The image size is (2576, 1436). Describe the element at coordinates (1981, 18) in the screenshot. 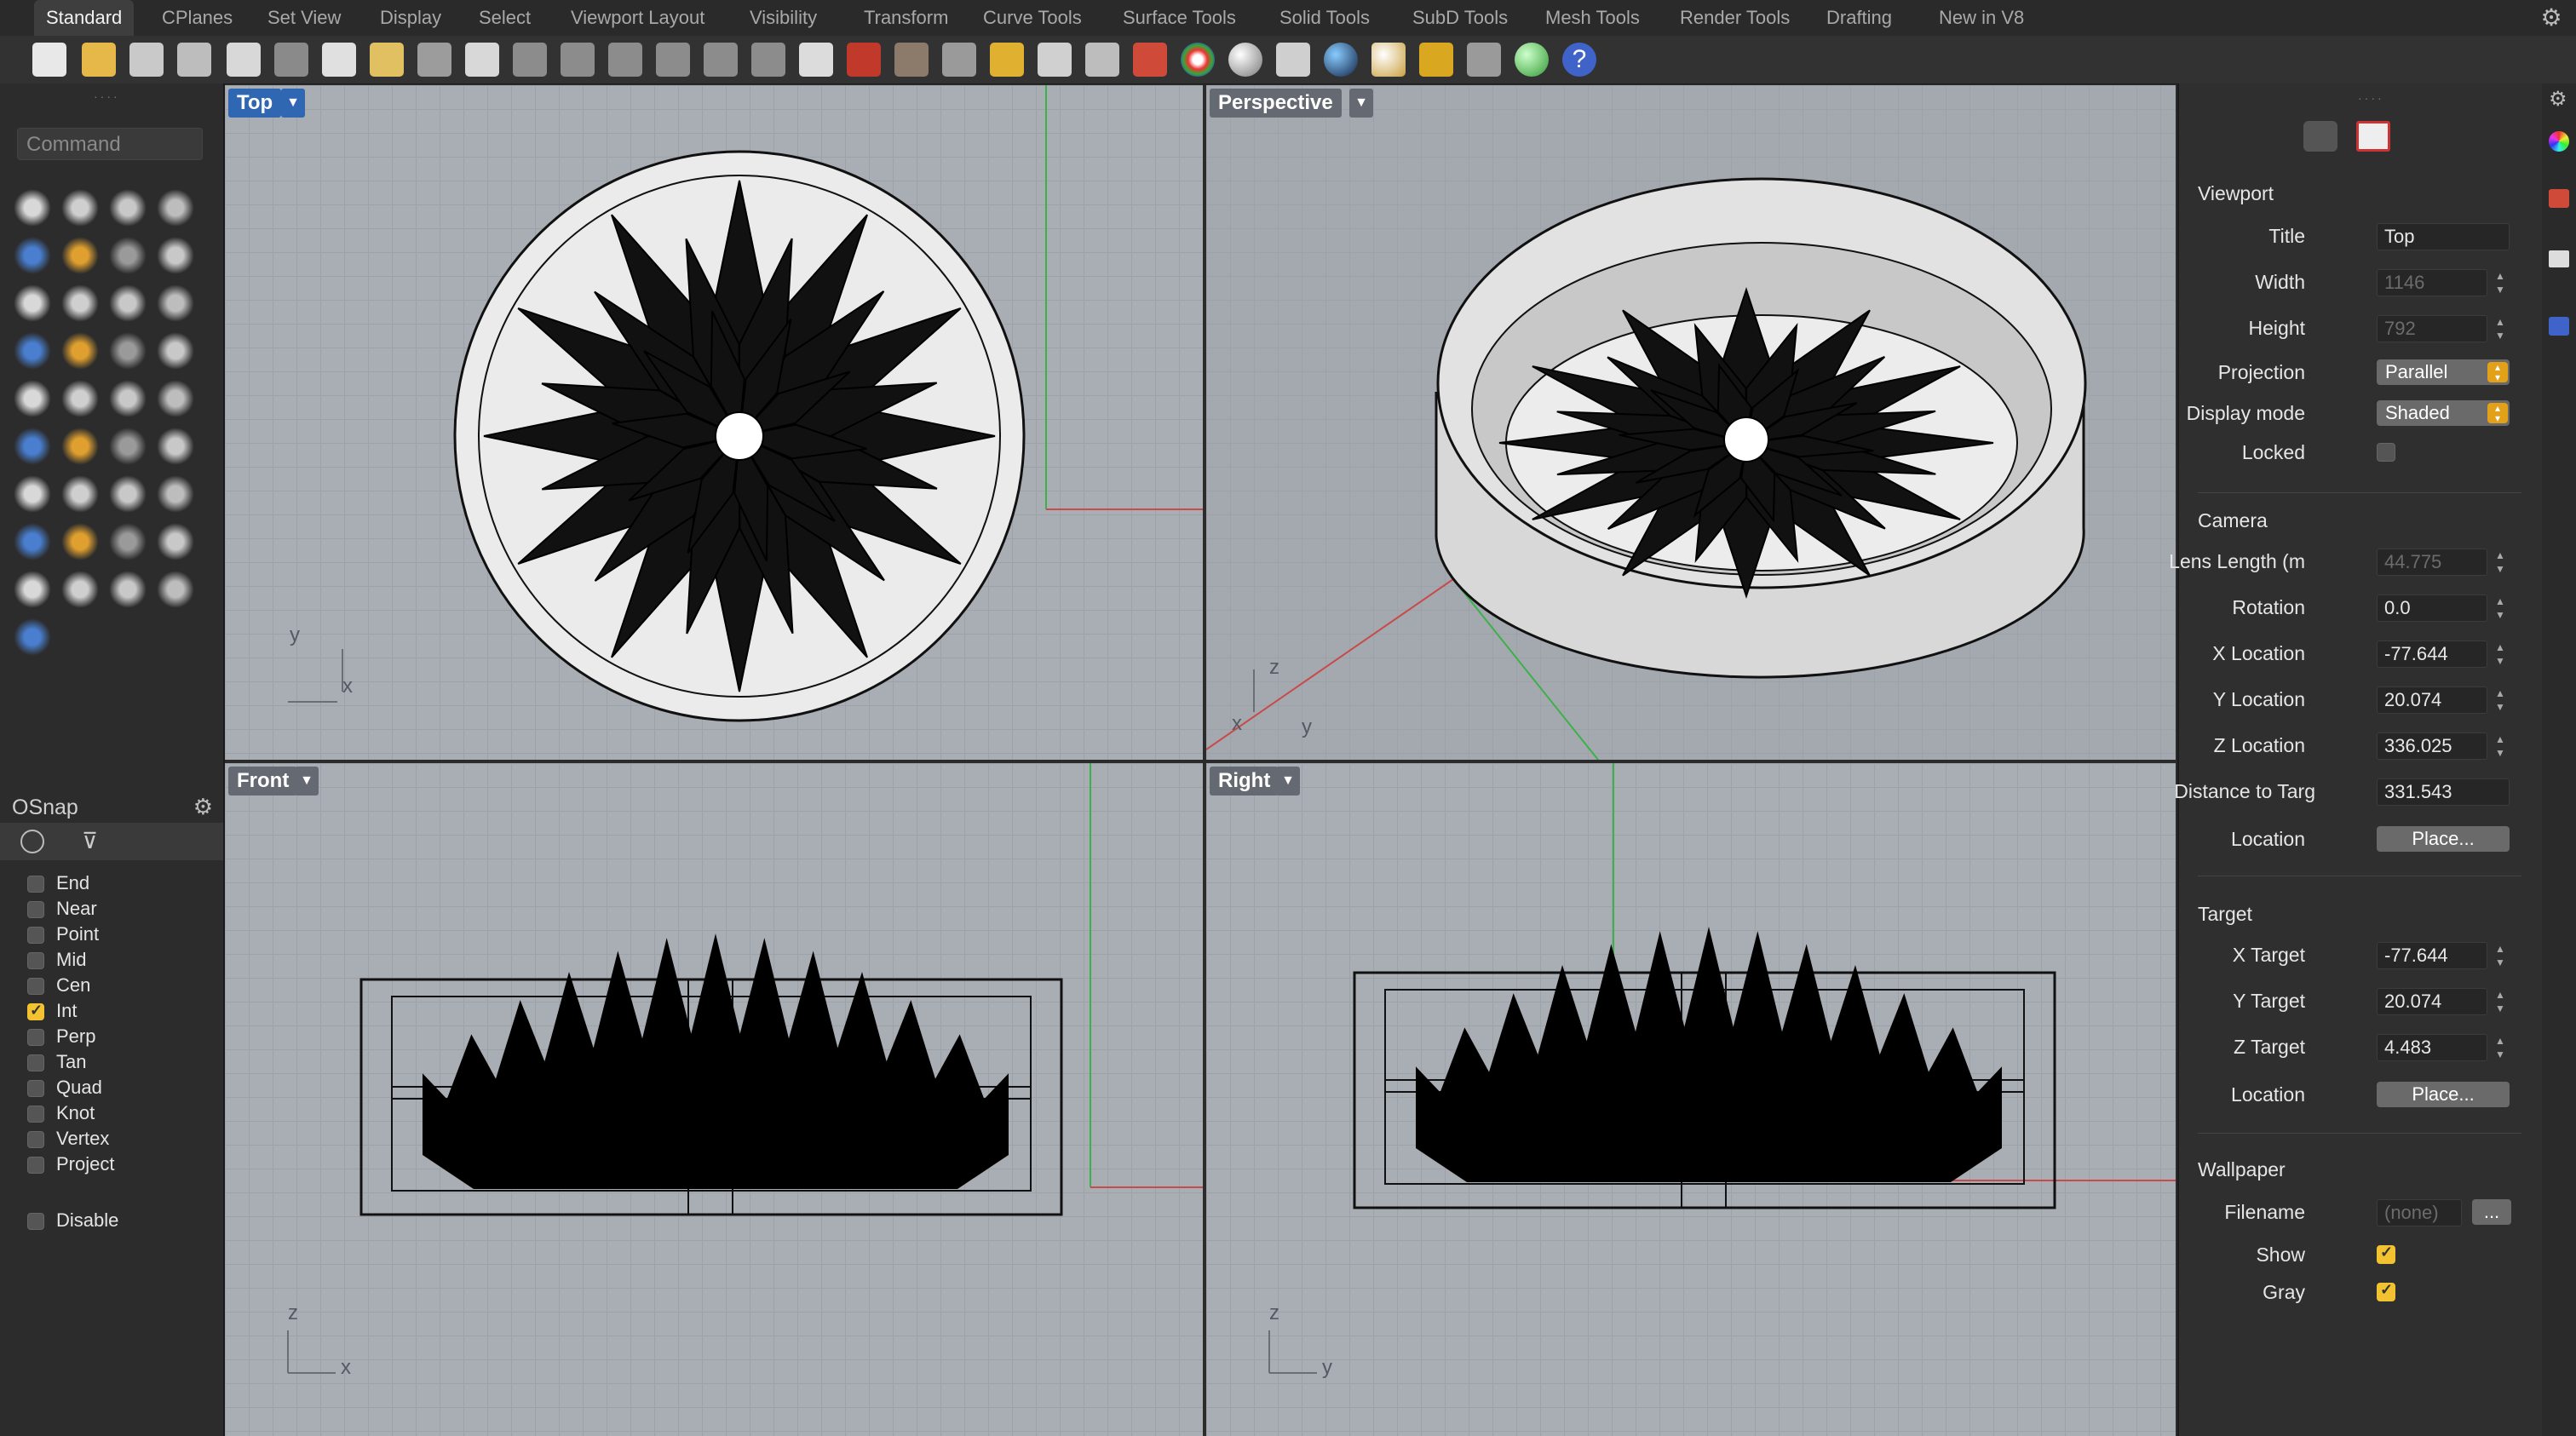

I see `tab-new-in-v8: New in V8` at that location.